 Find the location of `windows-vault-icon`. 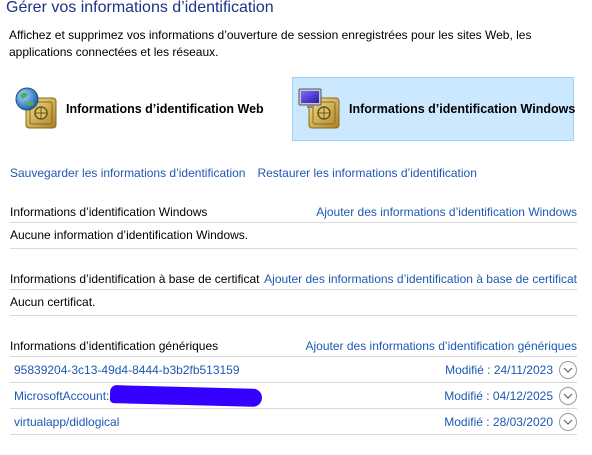

windows-vault-icon is located at coordinates (319, 108).